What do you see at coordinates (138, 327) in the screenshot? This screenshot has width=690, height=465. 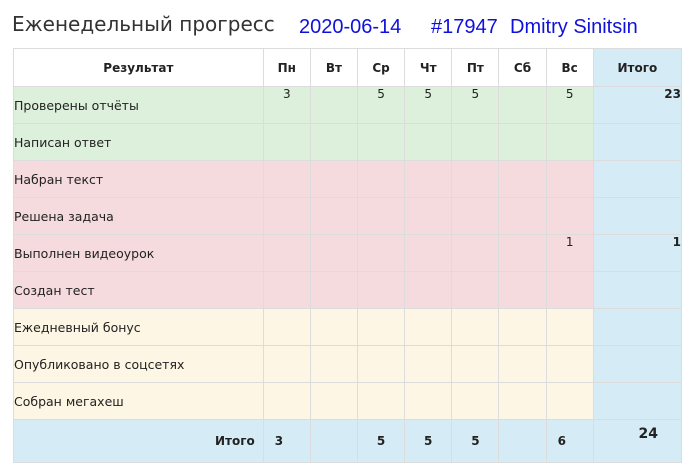 I see `row-label: Ежедневный бонус` at bounding box center [138, 327].